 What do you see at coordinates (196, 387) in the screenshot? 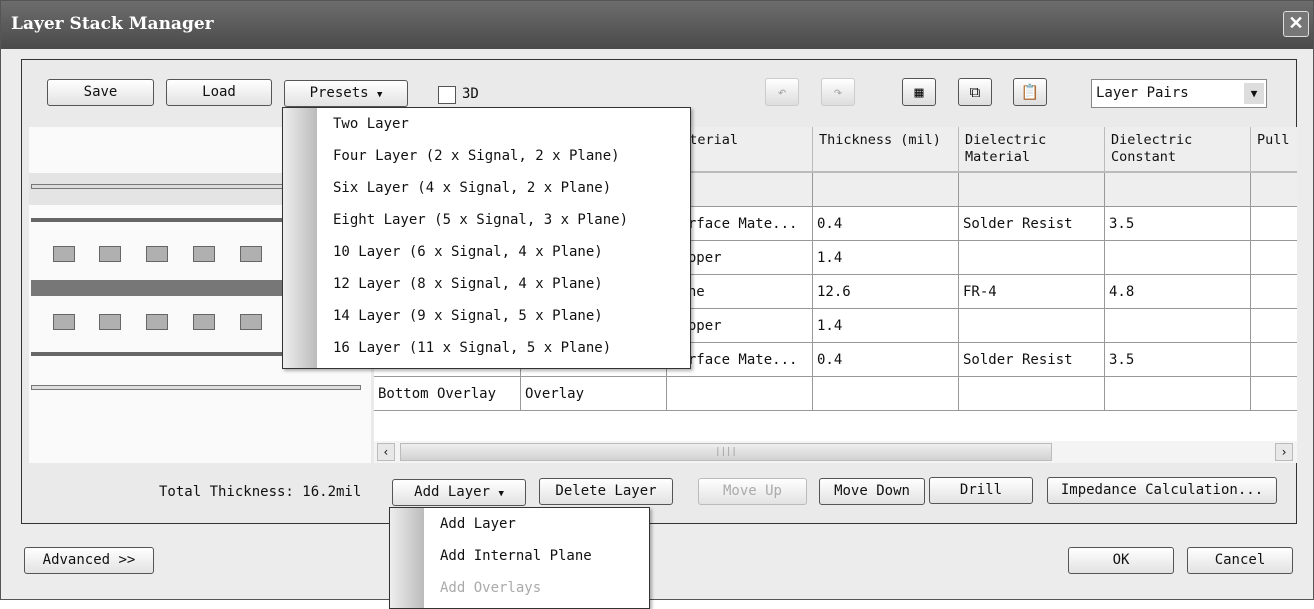
I see `bottom-overlay-line` at bounding box center [196, 387].